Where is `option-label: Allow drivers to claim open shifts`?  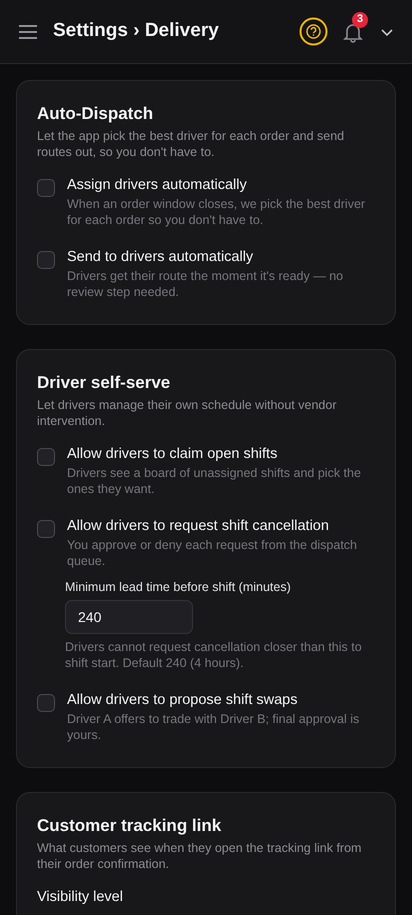
option-label: Allow drivers to claim open shifts is located at coordinates (172, 454).